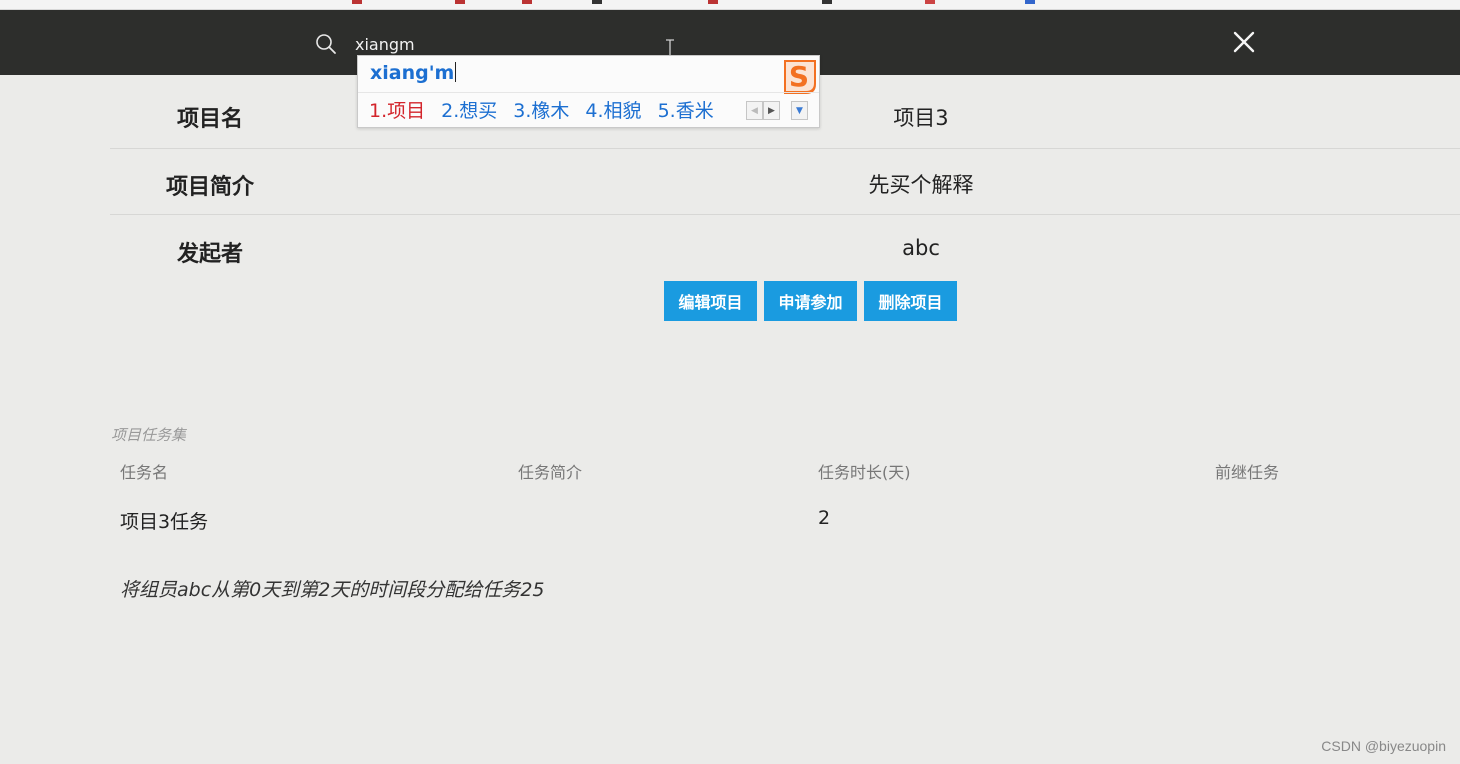 This screenshot has width=1460, height=764. I want to click on task-header-predecessor: 前继任务, so click(1247, 472).